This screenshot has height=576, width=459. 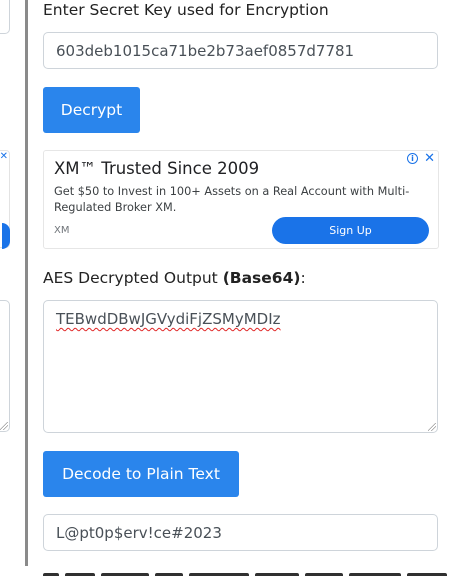 What do you see at coordinates (156, 168) in the screenshot?
I see `ad-headline: XM™ Trusted Since 2009` at bounding box center [156, 168].